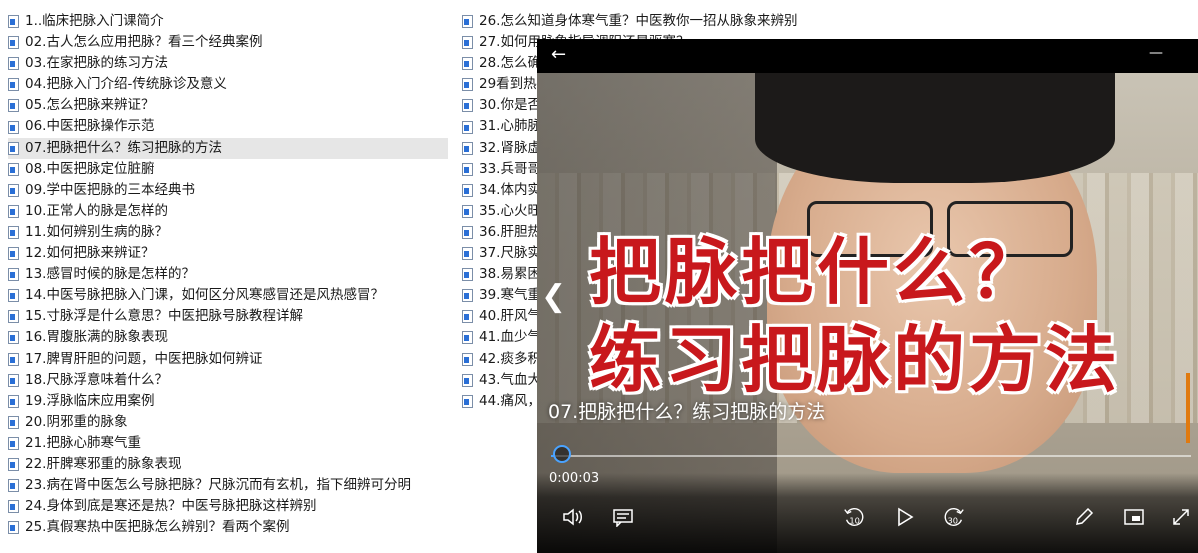 The width and height of the screenshot is (1198, 553). Describe the element at coordinates (171, 506) in the screenshot. I see `file-name: 24.身体到底是寒还是热？中医号脉把脉这样辨别` at that location.